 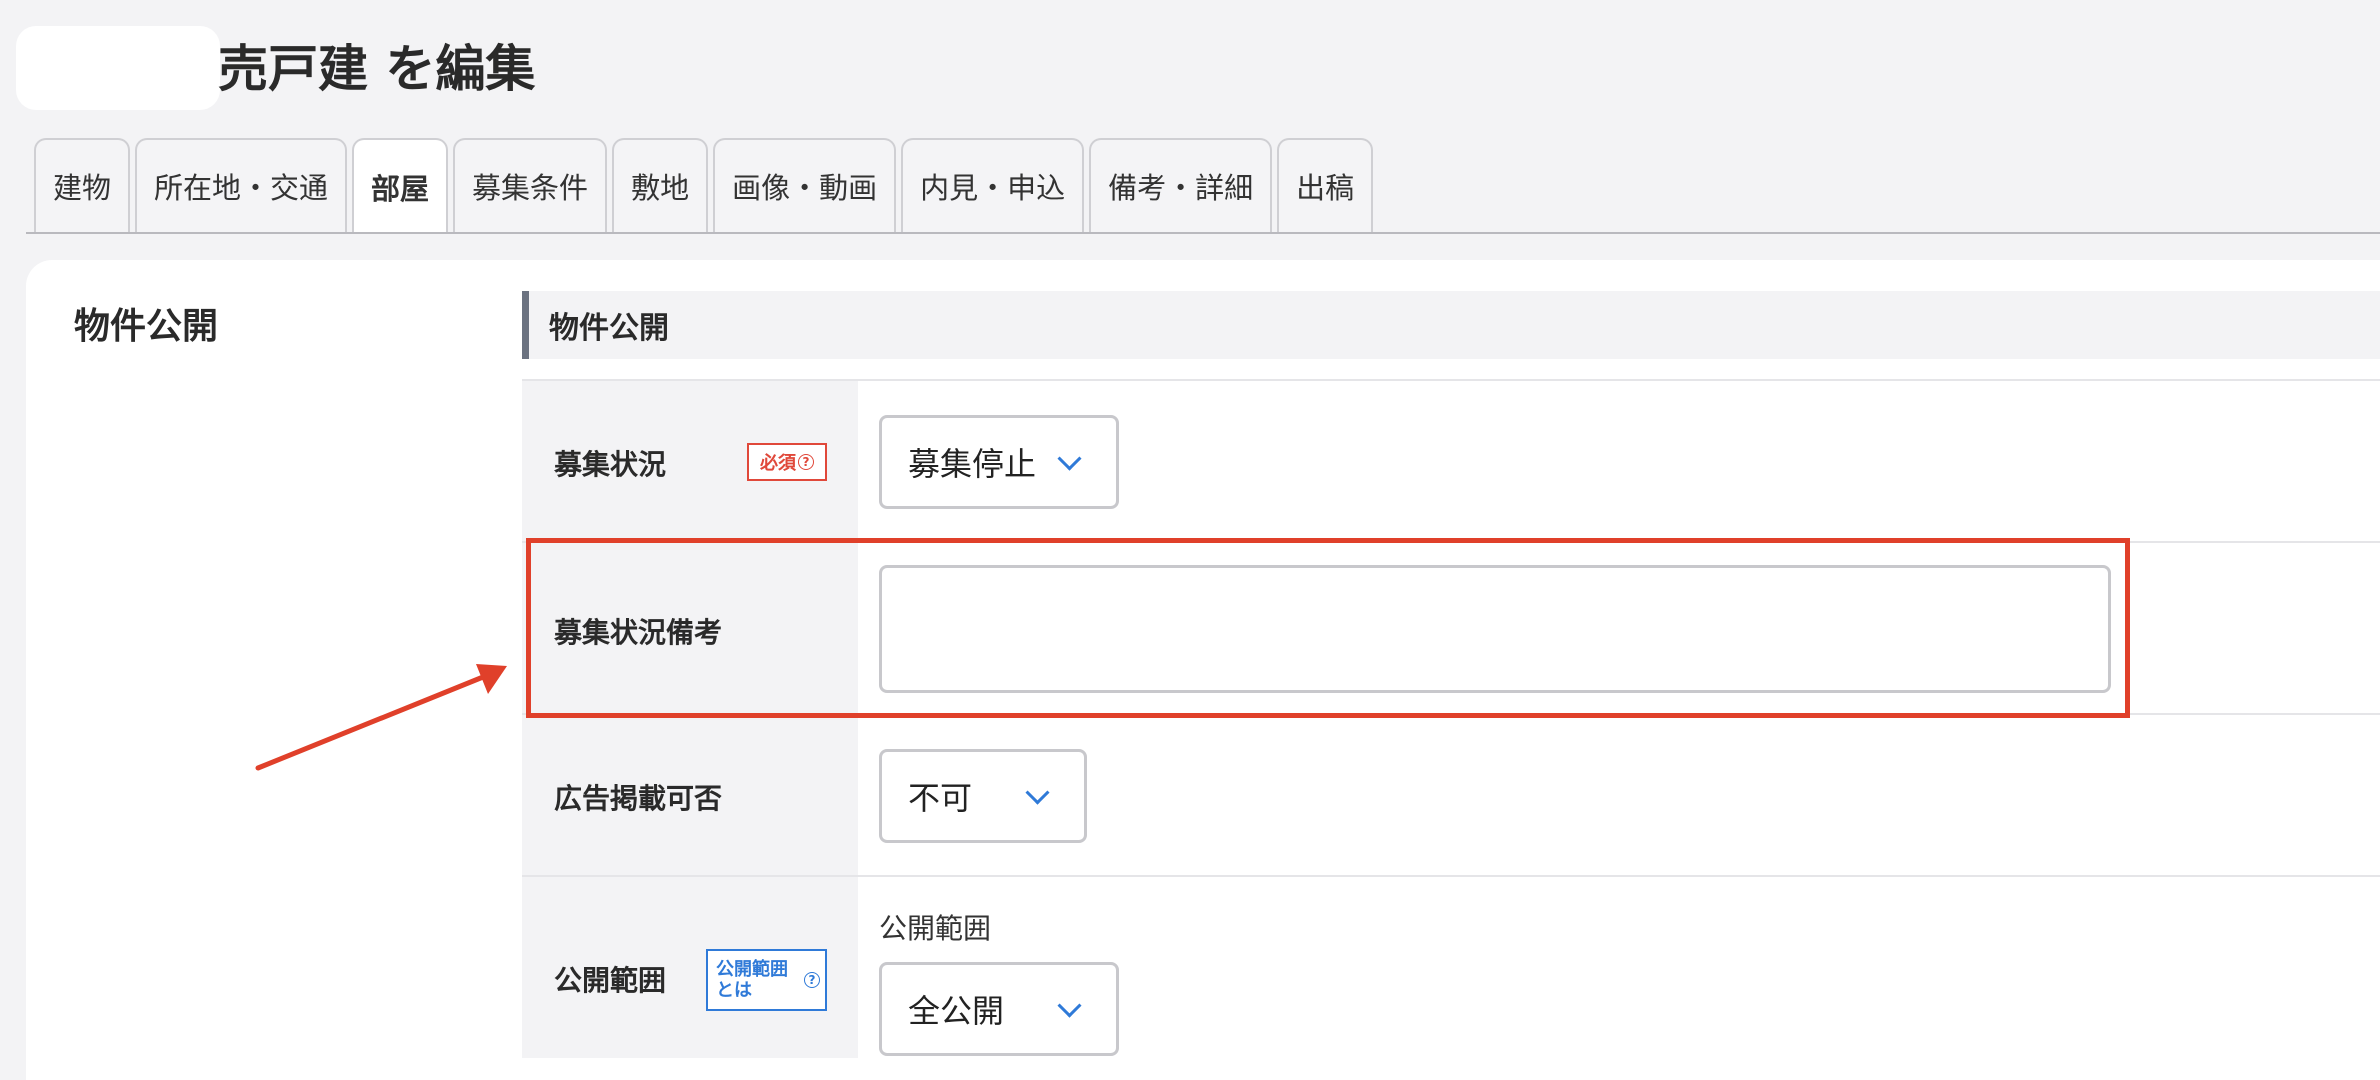 I want to click on annotation-arrow-icon, so click(x=381, y=717).